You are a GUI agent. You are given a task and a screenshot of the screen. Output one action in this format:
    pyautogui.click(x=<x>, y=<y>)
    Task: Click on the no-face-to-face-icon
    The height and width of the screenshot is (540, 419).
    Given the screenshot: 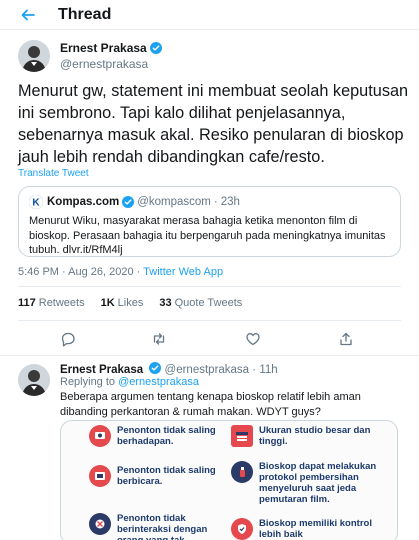 What is the action you would take?
    pyautogui.click(x=100, y=436)
    